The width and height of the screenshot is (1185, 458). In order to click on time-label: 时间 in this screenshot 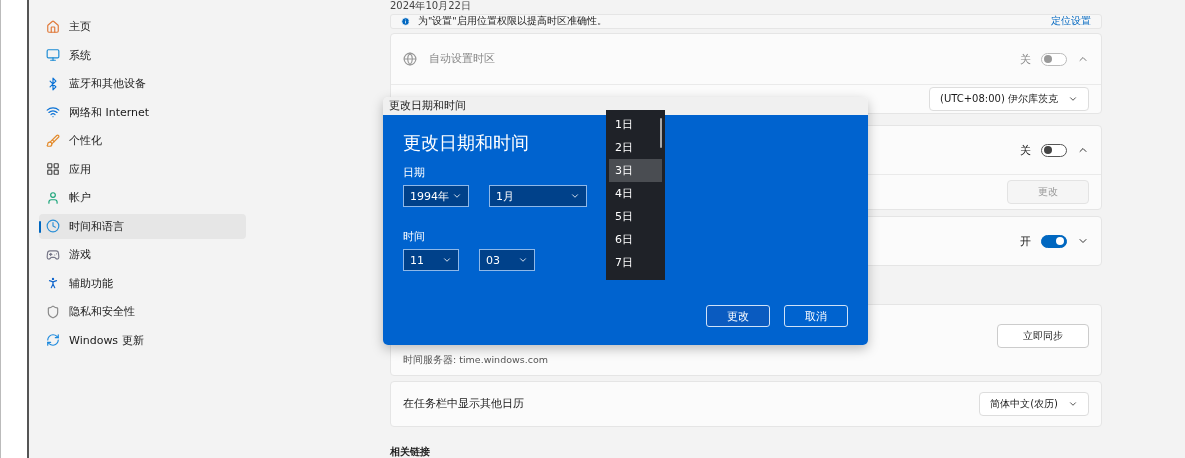, I will do `click(414, 236)`.